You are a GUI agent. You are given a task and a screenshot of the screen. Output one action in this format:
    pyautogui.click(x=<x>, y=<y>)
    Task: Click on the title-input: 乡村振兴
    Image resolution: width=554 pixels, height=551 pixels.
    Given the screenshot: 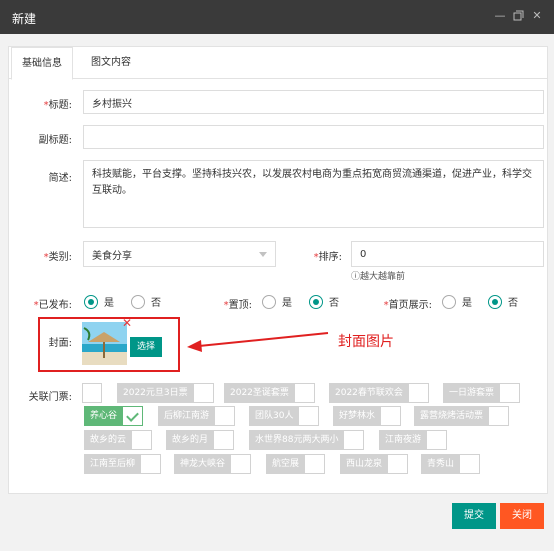 What is the action you would take?
    pyautogui.click(x=313, y=102)
    